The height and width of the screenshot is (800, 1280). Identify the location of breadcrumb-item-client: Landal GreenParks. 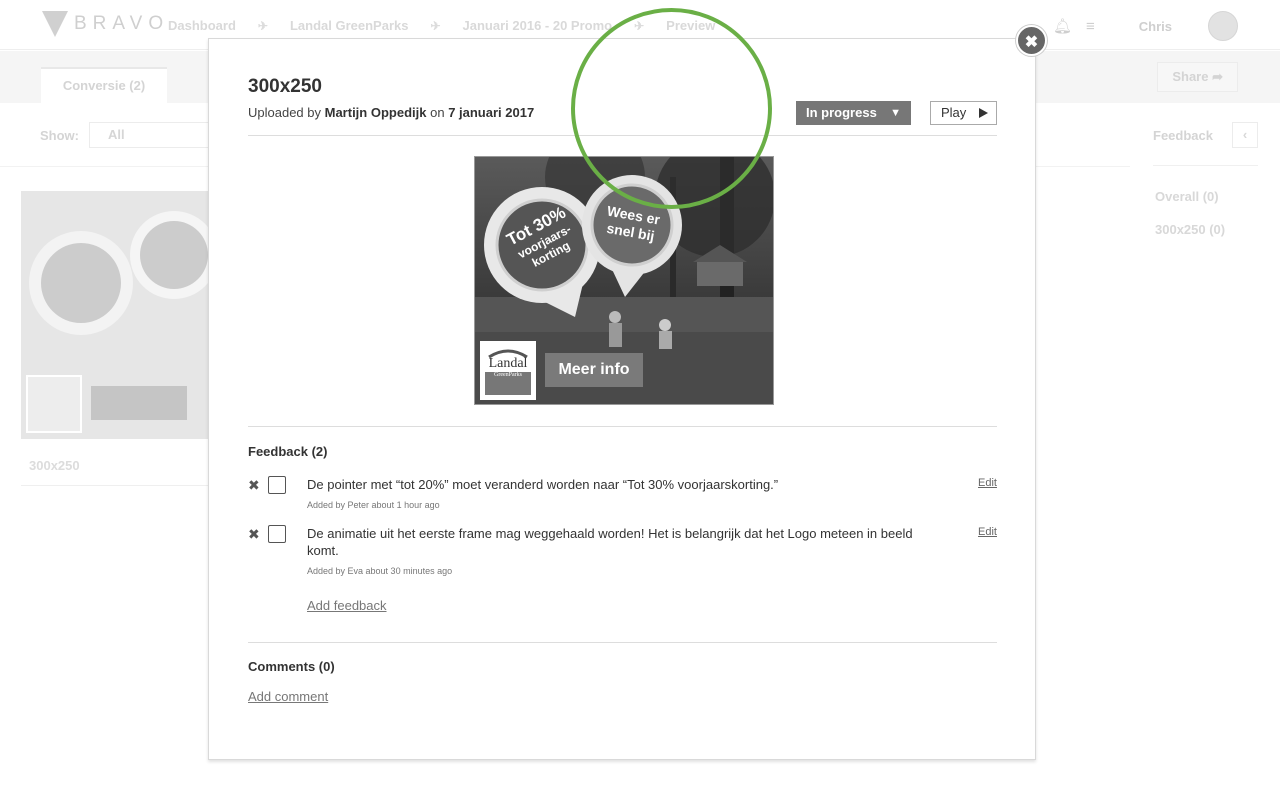
(349, 25).